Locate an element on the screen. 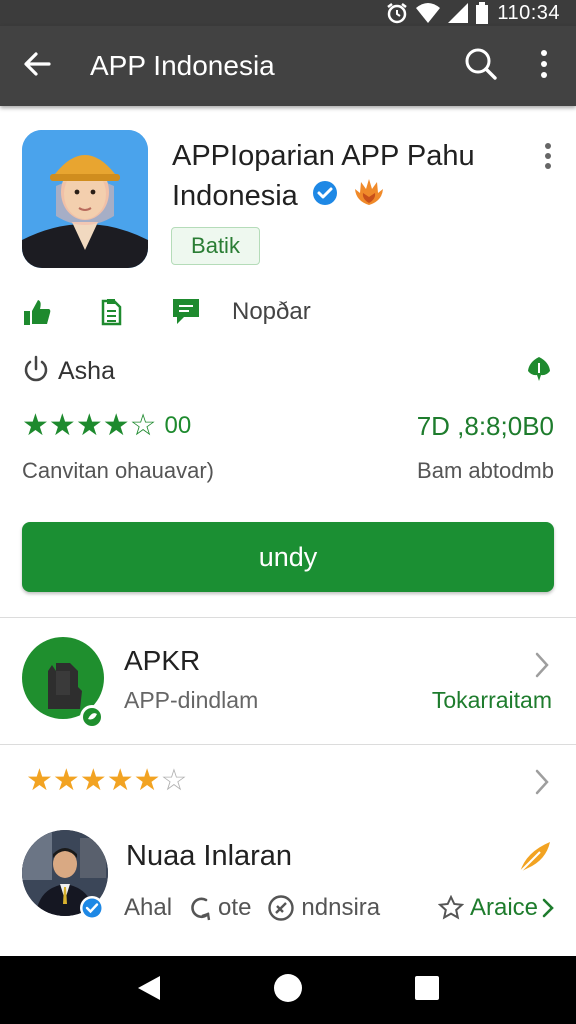 Image resolution: width=576 pixels, height=1024 pixels. review-action-3-label: ndnsira is located at coordinates (341, 907).